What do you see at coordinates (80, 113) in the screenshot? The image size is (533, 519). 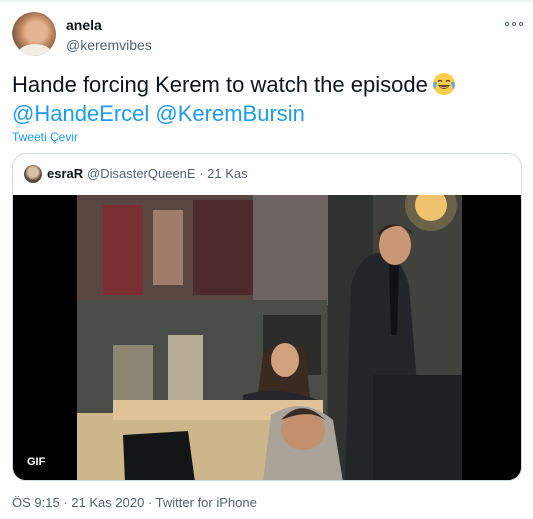 I see `mention-hande-ercel: @HandeErcel` at bounding box center [80, 113].